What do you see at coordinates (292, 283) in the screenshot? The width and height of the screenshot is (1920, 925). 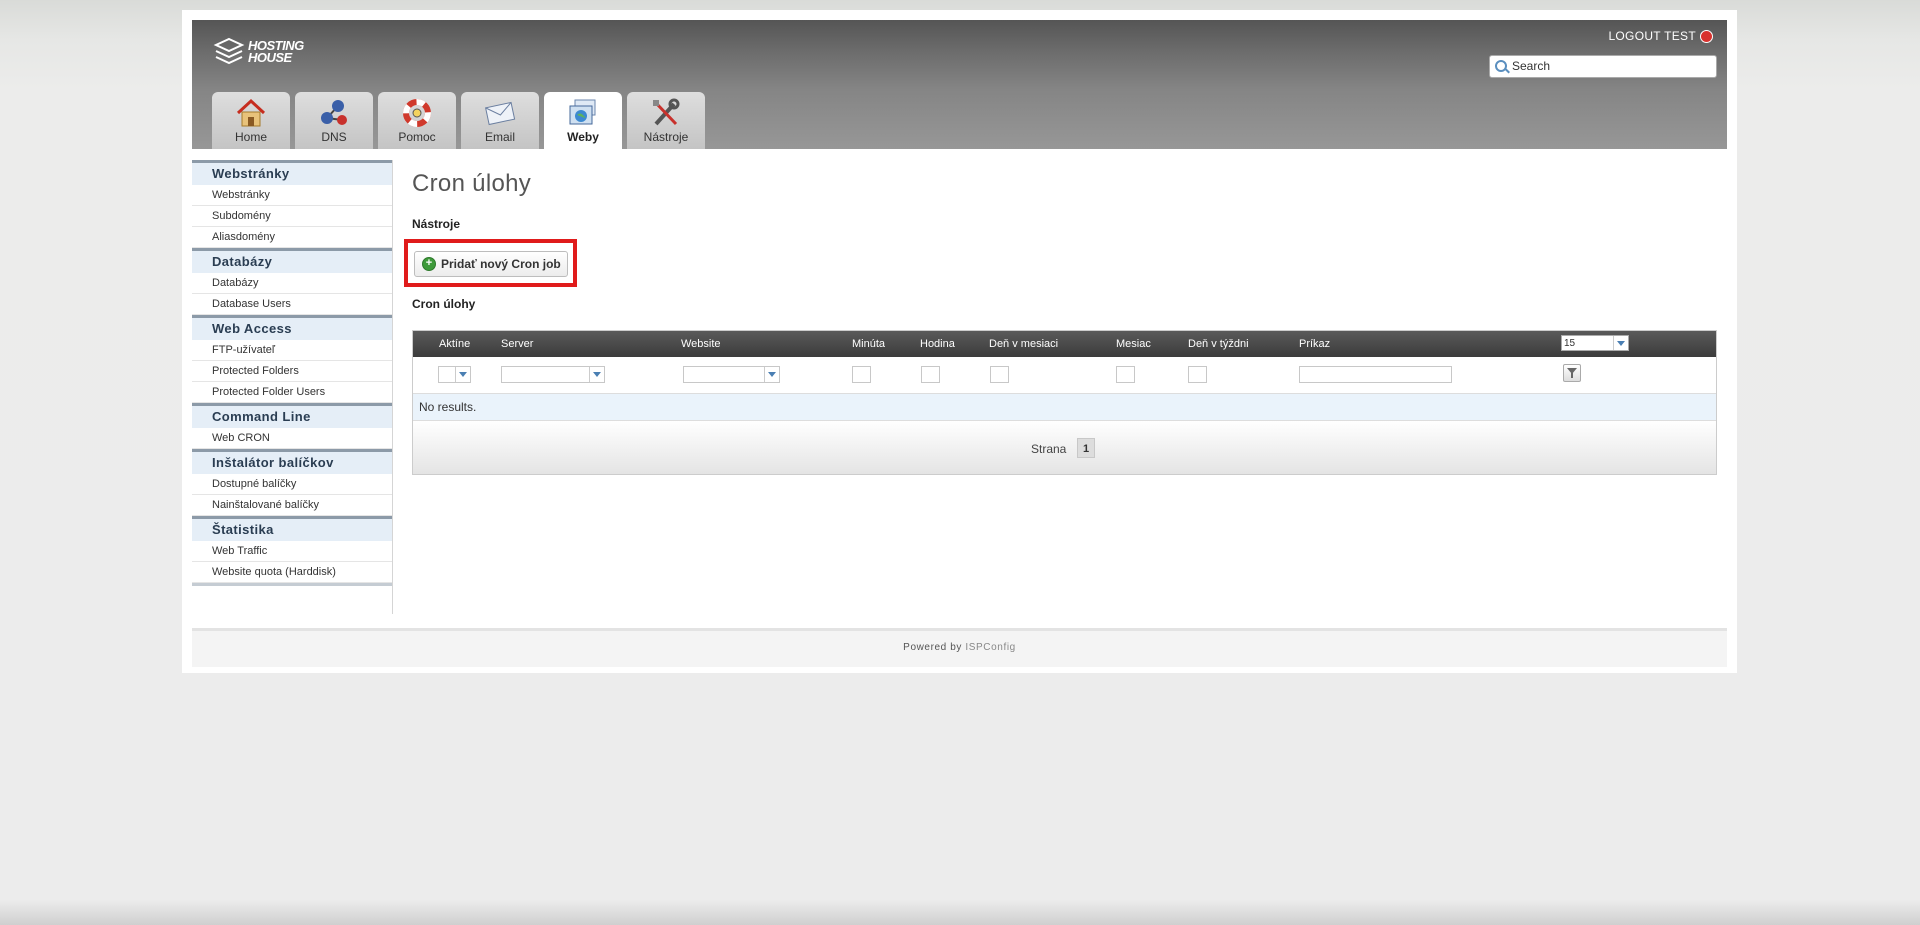 I see `sidebar-item-databazy: Databázy` at bounding box center [292, 283].